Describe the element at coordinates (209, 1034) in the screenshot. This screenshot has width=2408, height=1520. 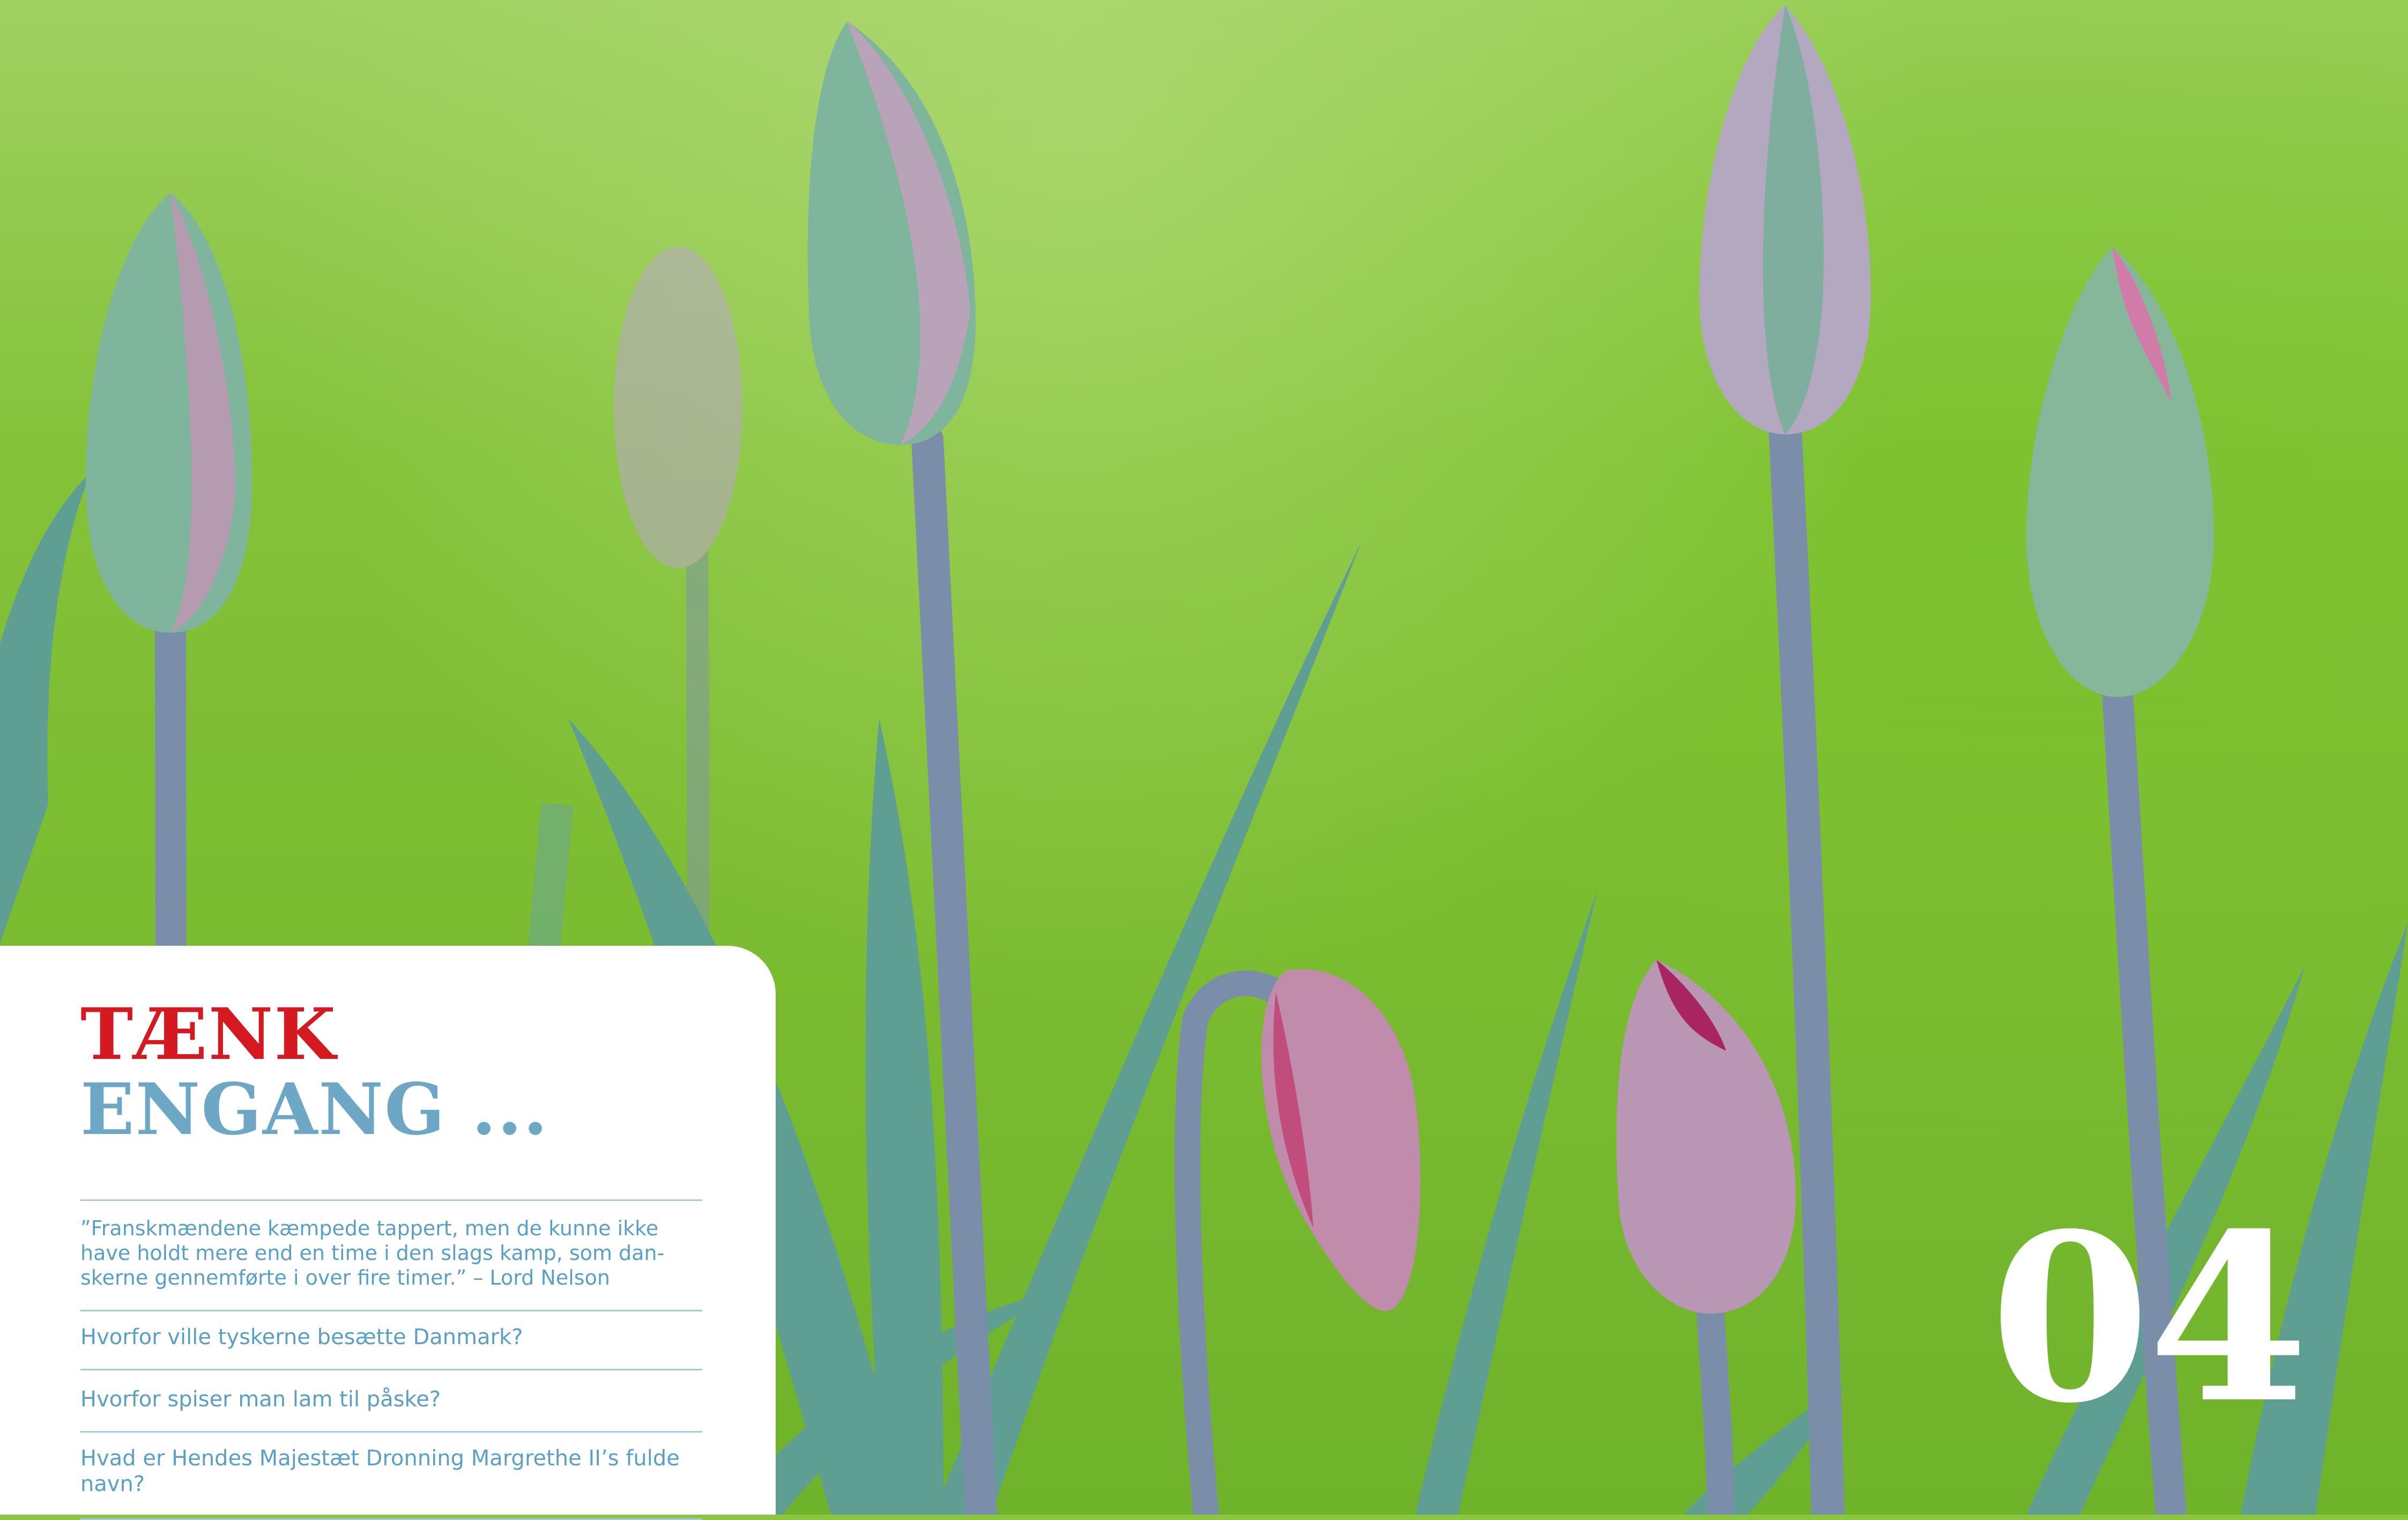
I see `heading-line-red: TÆNK` at that location.